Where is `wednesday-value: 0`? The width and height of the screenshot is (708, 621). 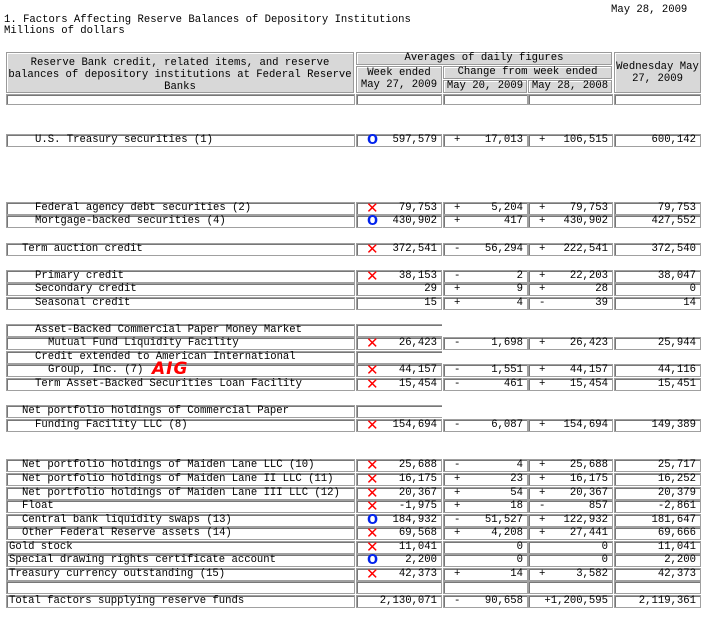 wednesday-value: 0 is located at coordinates (657, 289).